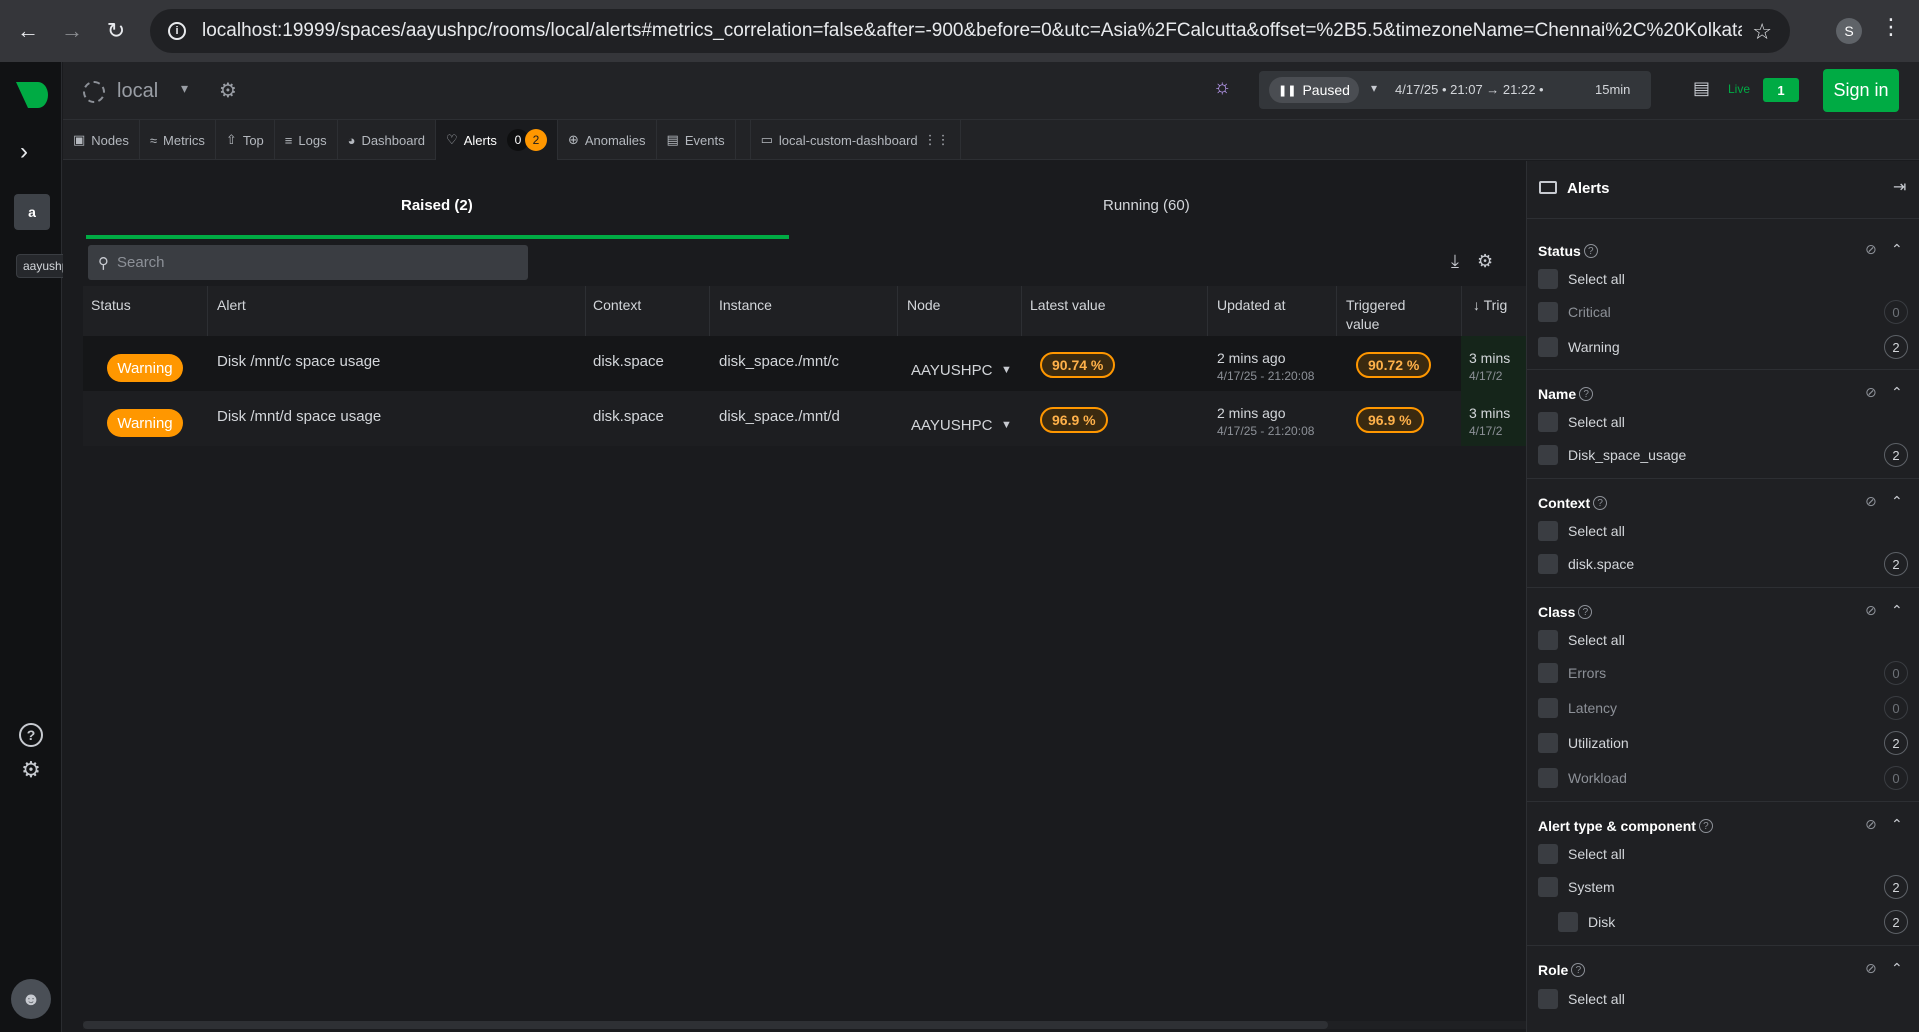 The image size is (1919, 1032). Describe the element at coordinates (1781, 90) in the screenshot. I see `live-count-badge: 1` at that location.